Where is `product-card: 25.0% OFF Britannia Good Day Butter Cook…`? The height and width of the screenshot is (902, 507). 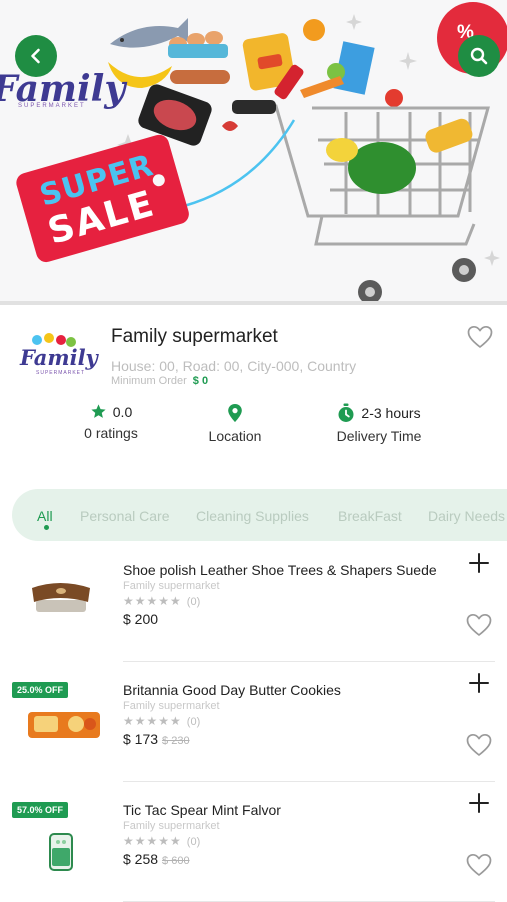 product-card: 25.0% OFF Britannia Good Day Butter Cook… is located at coordinates (253, 722).